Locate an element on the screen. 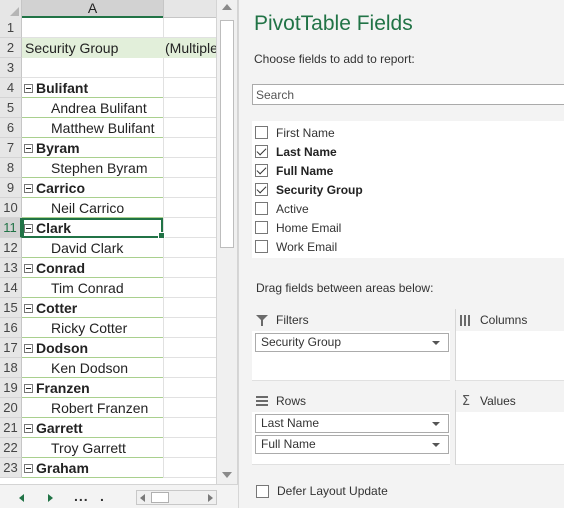 The height and width of the screenshot is (508, 564). rows-area: Rows Last Name Full Name is located at coordinates (351, 427).